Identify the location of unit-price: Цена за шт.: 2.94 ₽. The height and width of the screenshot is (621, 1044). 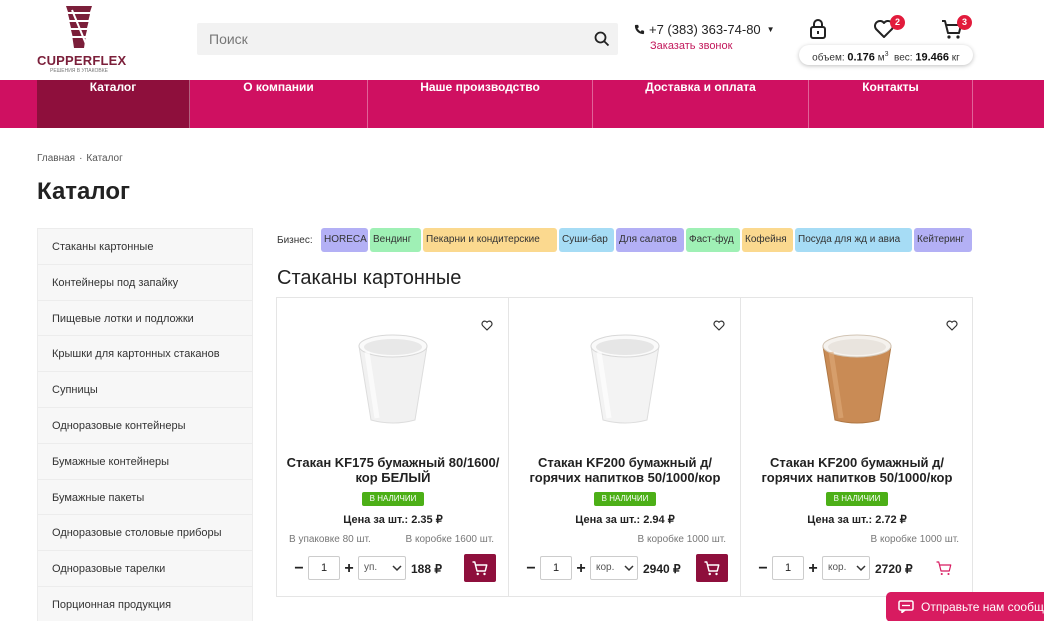
(625, 520).